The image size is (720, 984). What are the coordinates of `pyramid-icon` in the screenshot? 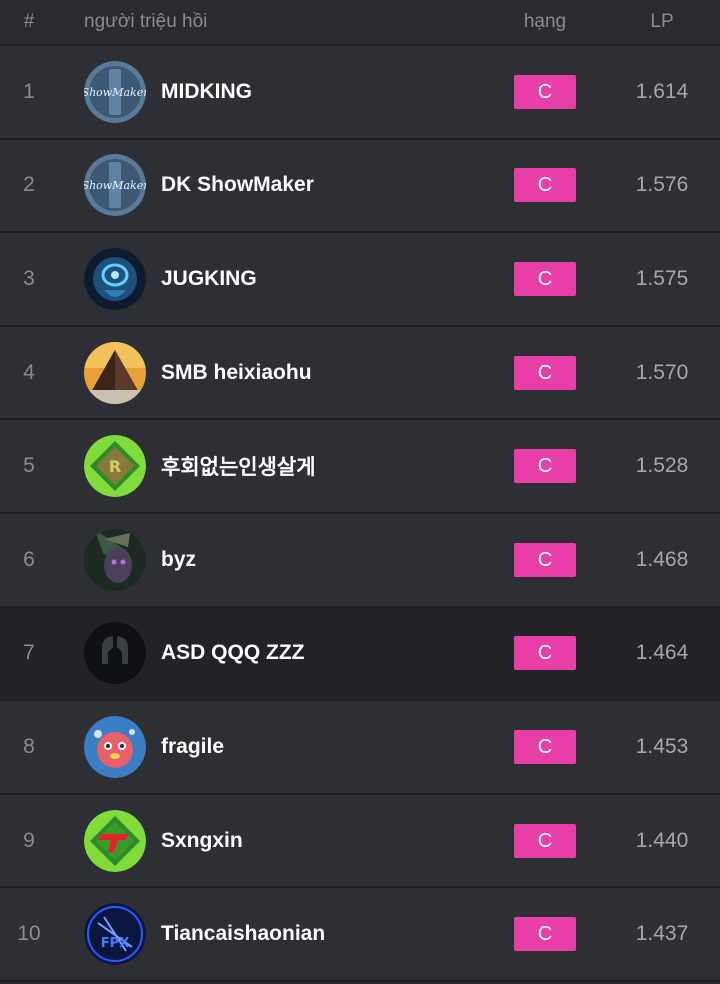 It's located at (115, 372).